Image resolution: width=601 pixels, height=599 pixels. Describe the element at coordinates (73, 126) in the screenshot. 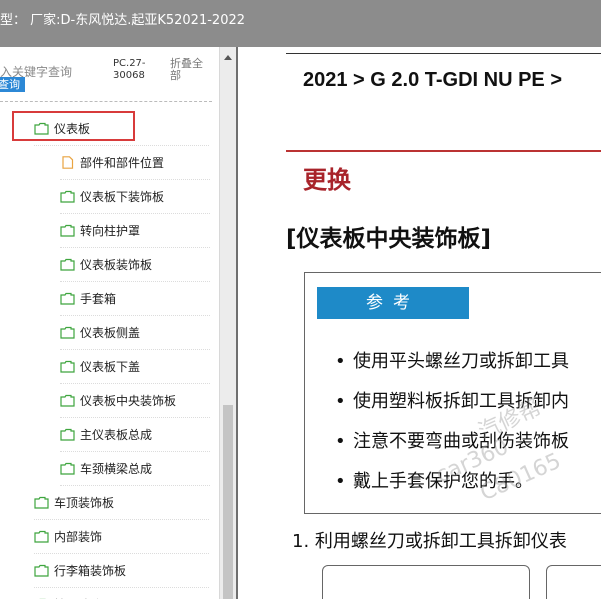

I see `selection-highlight` at that location.